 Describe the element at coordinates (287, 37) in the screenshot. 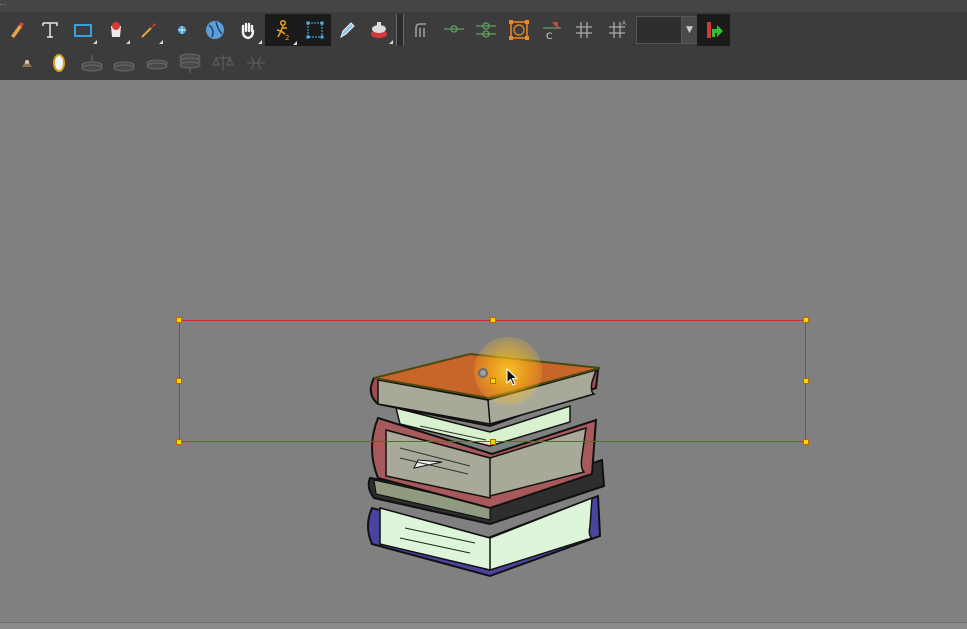

I see `svg-text: 2` at that location.